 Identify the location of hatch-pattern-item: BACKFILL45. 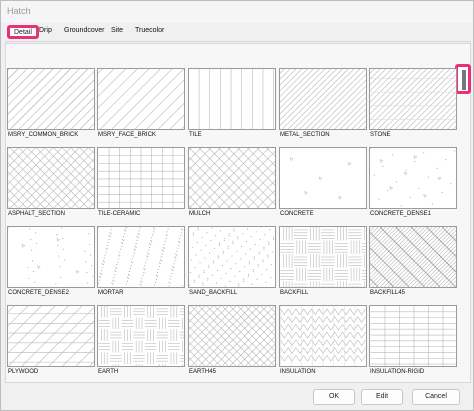
(413, 261).